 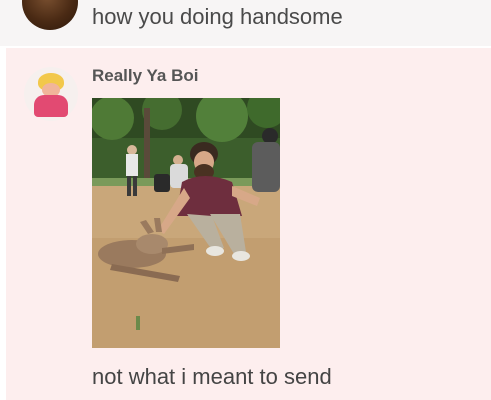 What do you see at coordinates (212, 376) in the screenshot?
I see `message-caption: not what i meant to send` at bounding box center [212, 376].